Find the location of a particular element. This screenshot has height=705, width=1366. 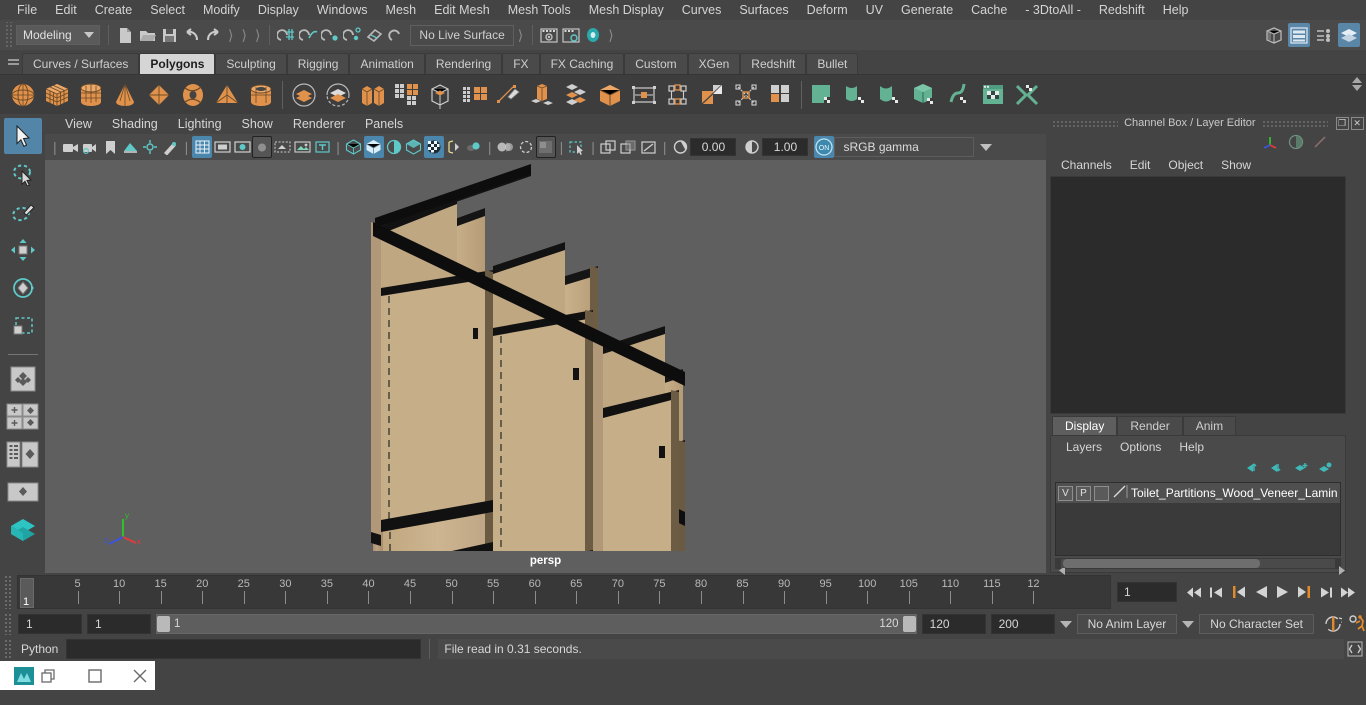

layer-playback-toggle: P is located at coordinates (1083, 493).